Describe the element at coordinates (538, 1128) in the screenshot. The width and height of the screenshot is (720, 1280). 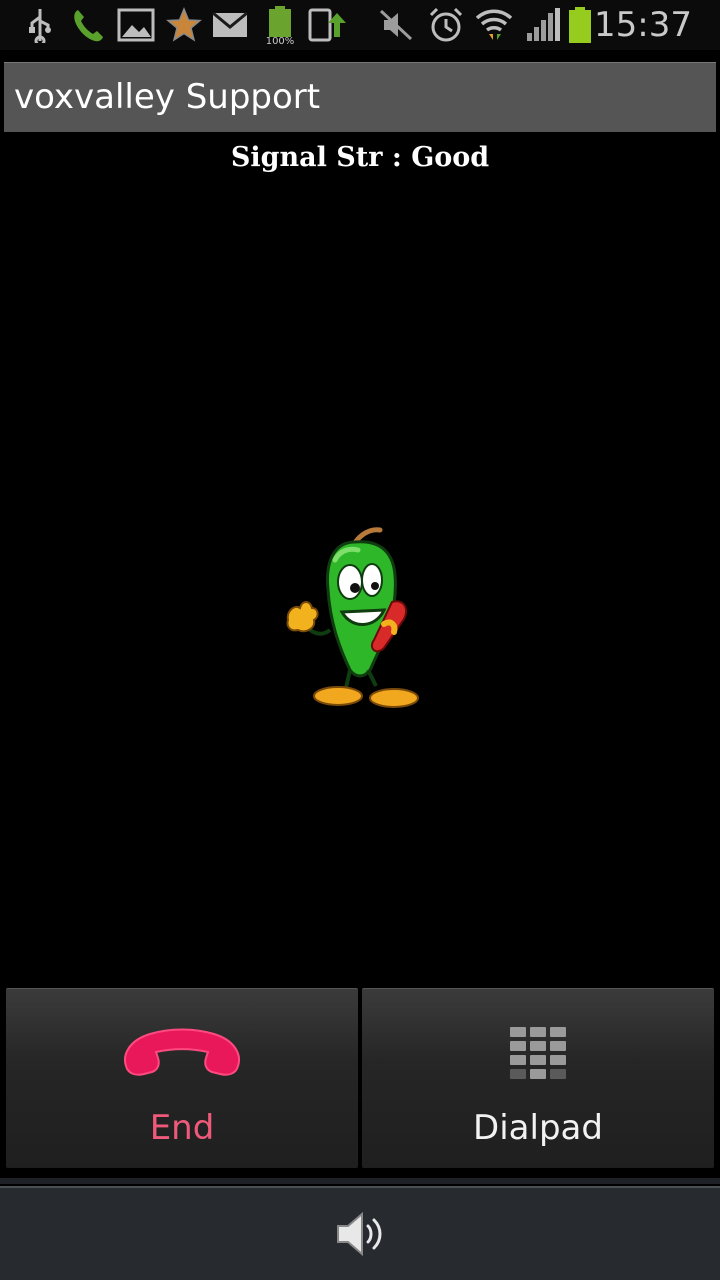
I see `dialpad-label: Dialpad` at that location.